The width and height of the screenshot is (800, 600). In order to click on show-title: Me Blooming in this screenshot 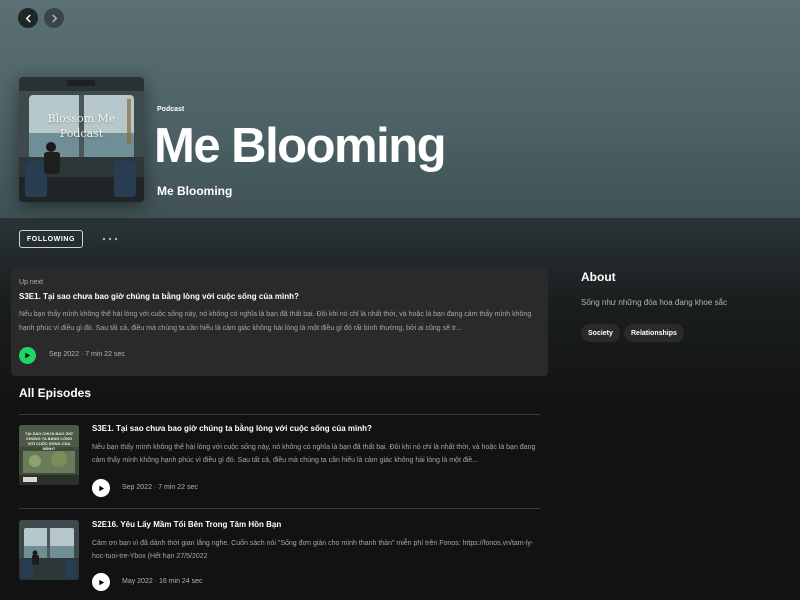, I will do `click(300, 146)`.